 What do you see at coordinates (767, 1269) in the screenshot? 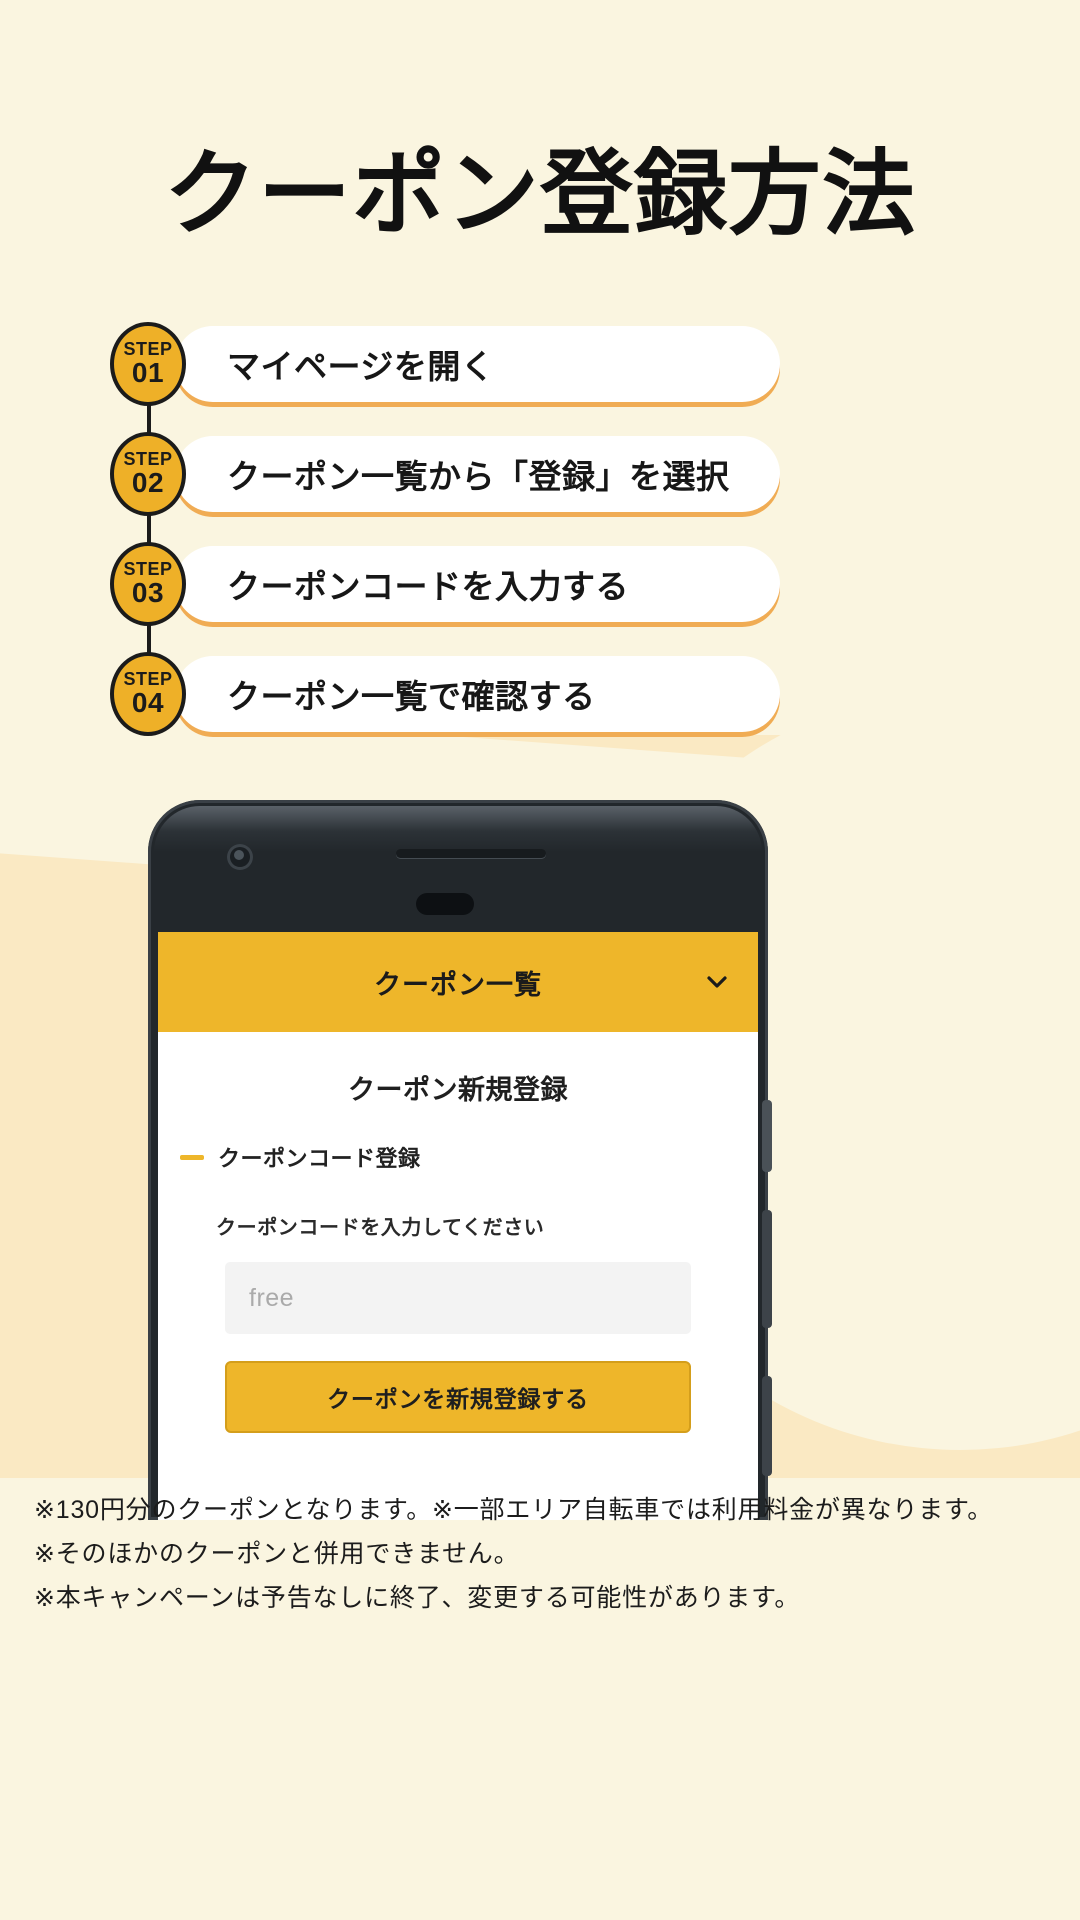
I see `volume-button` at bounding box center [767, 1269].